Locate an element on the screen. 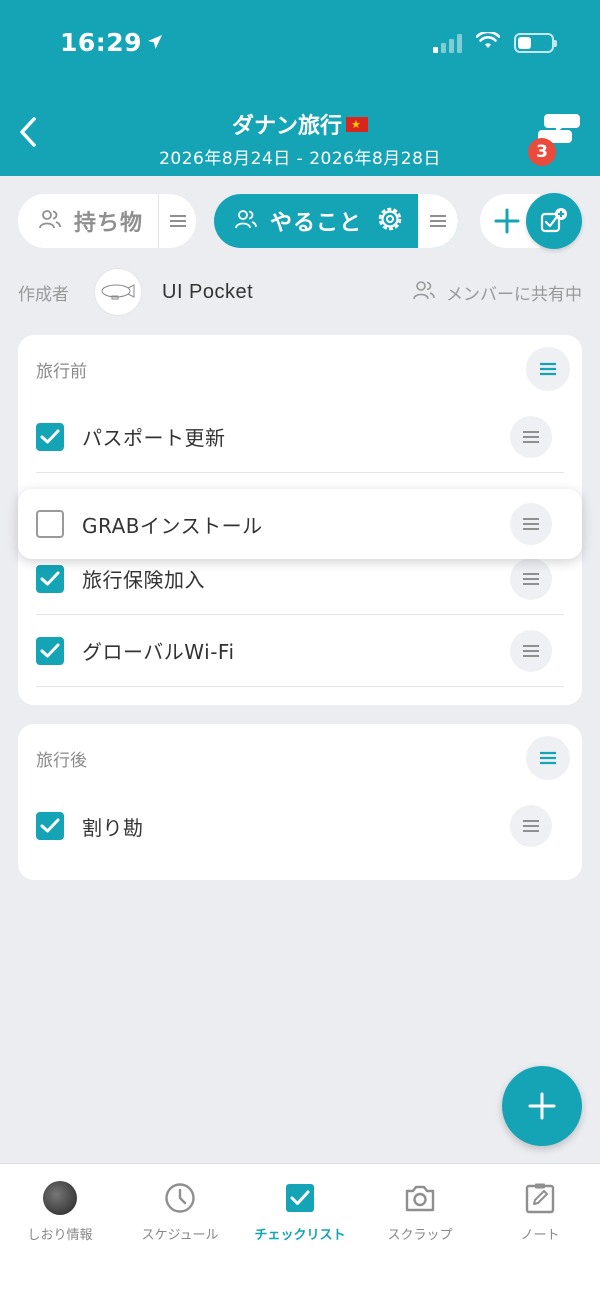  status-indicators is located at coordinates (495, 42).